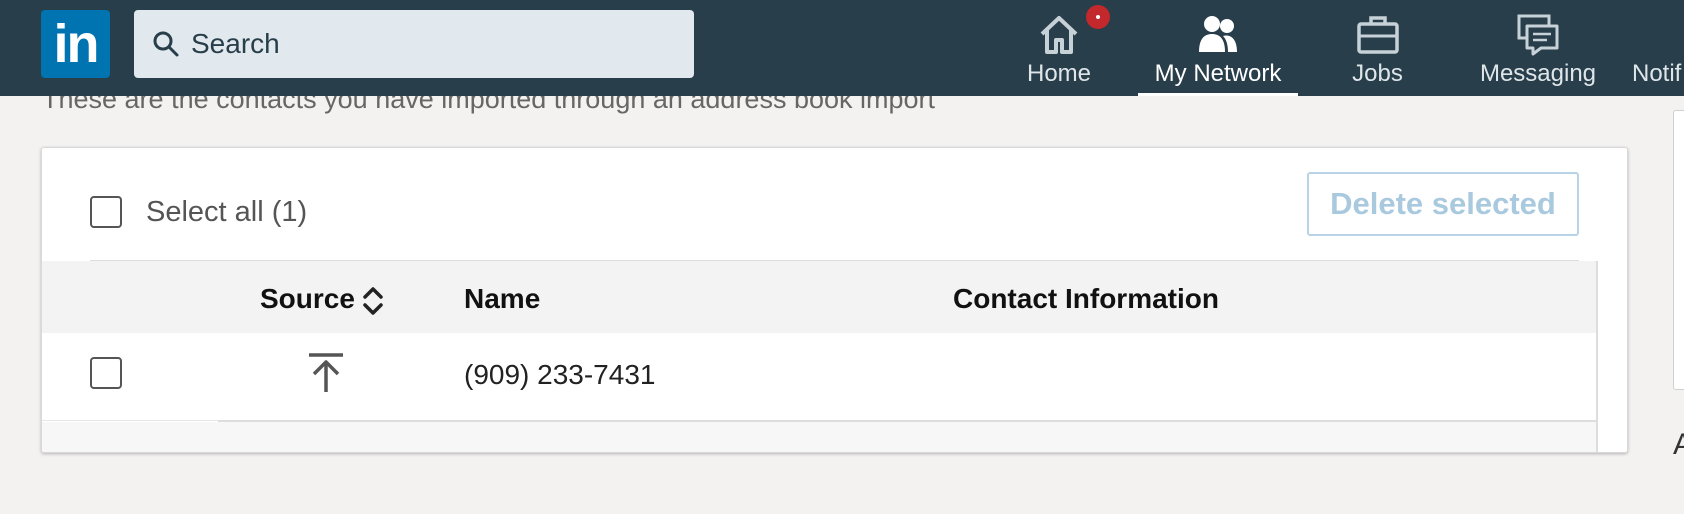  I want to click on divider, so click(130, 420).